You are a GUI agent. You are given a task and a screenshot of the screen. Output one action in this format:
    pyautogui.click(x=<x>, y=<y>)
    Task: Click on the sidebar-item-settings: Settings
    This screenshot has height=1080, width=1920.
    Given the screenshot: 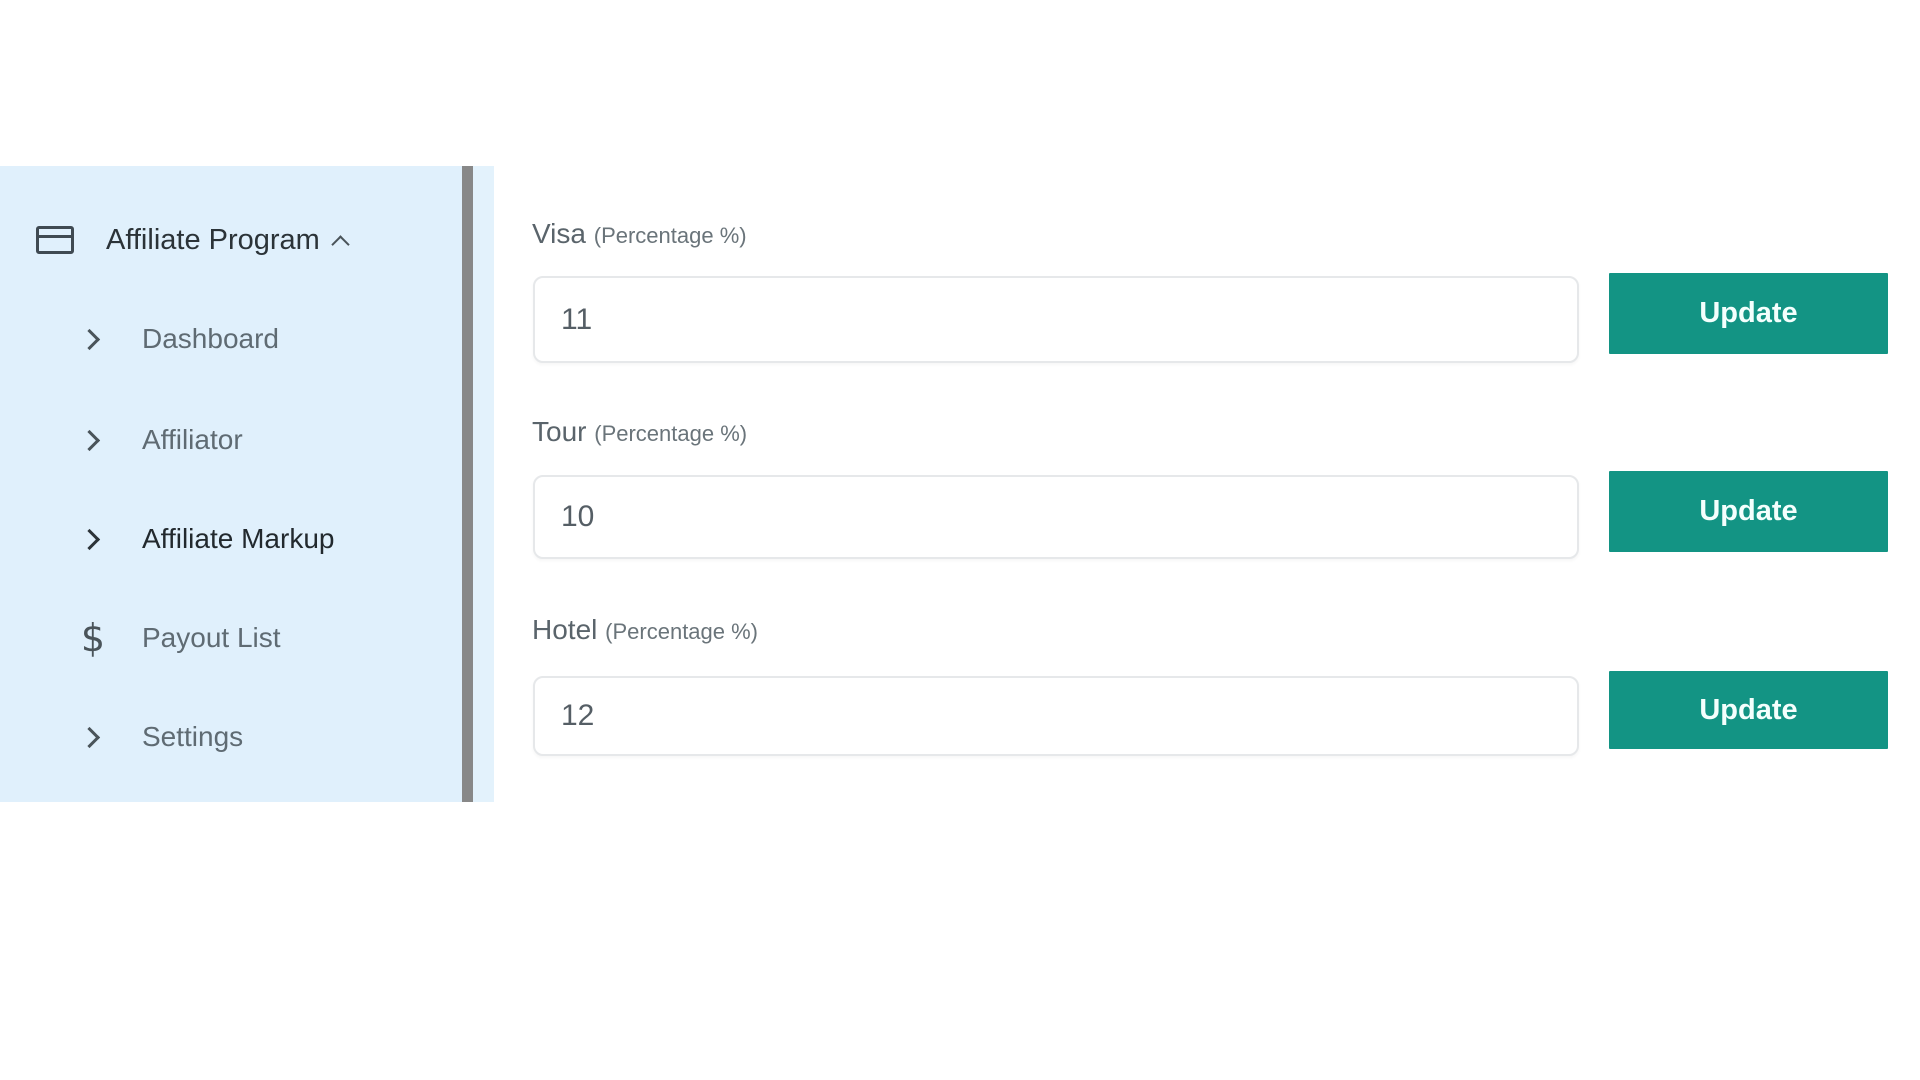 What is the action you would take?
    pyautogui.click(x=160, y=737)
    